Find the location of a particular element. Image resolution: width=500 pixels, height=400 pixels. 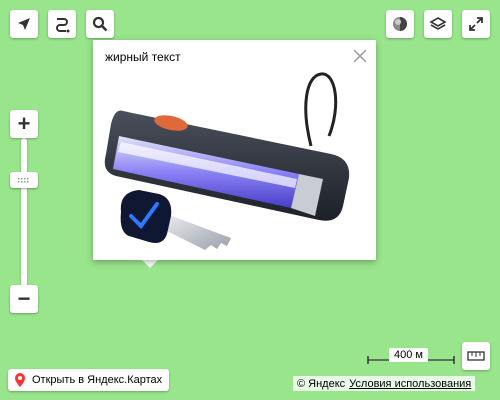

route-icon is located at coordinates (63, 25).